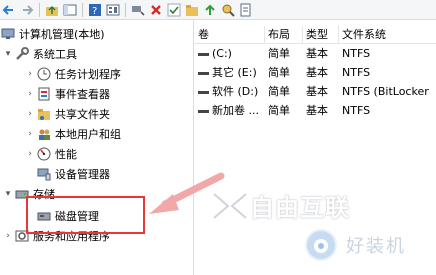 Image resolution: width=436 pixels, height=275 pixels. Describe the element at coordinates (69, 9) in the screenshot. I see `console-tree-icon` at that location.